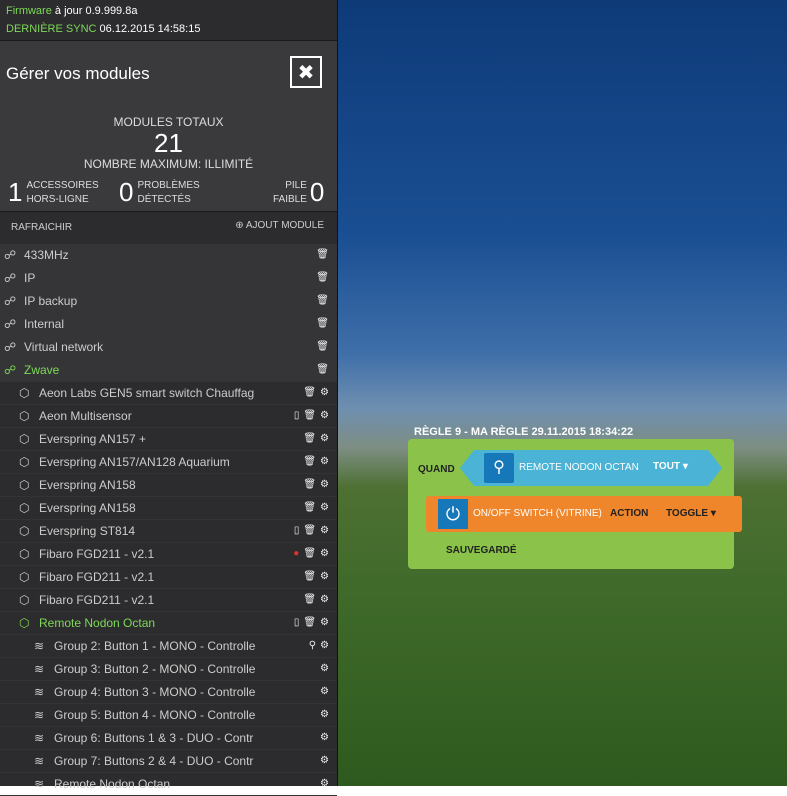 This screenshot has height=796, width=787. Describe the element at coordinates (168, 462) in the screenshot. I see `device-row: ⬡ Everspring AN157/AN128 Aquarium 🗑 ⚙` at that location.